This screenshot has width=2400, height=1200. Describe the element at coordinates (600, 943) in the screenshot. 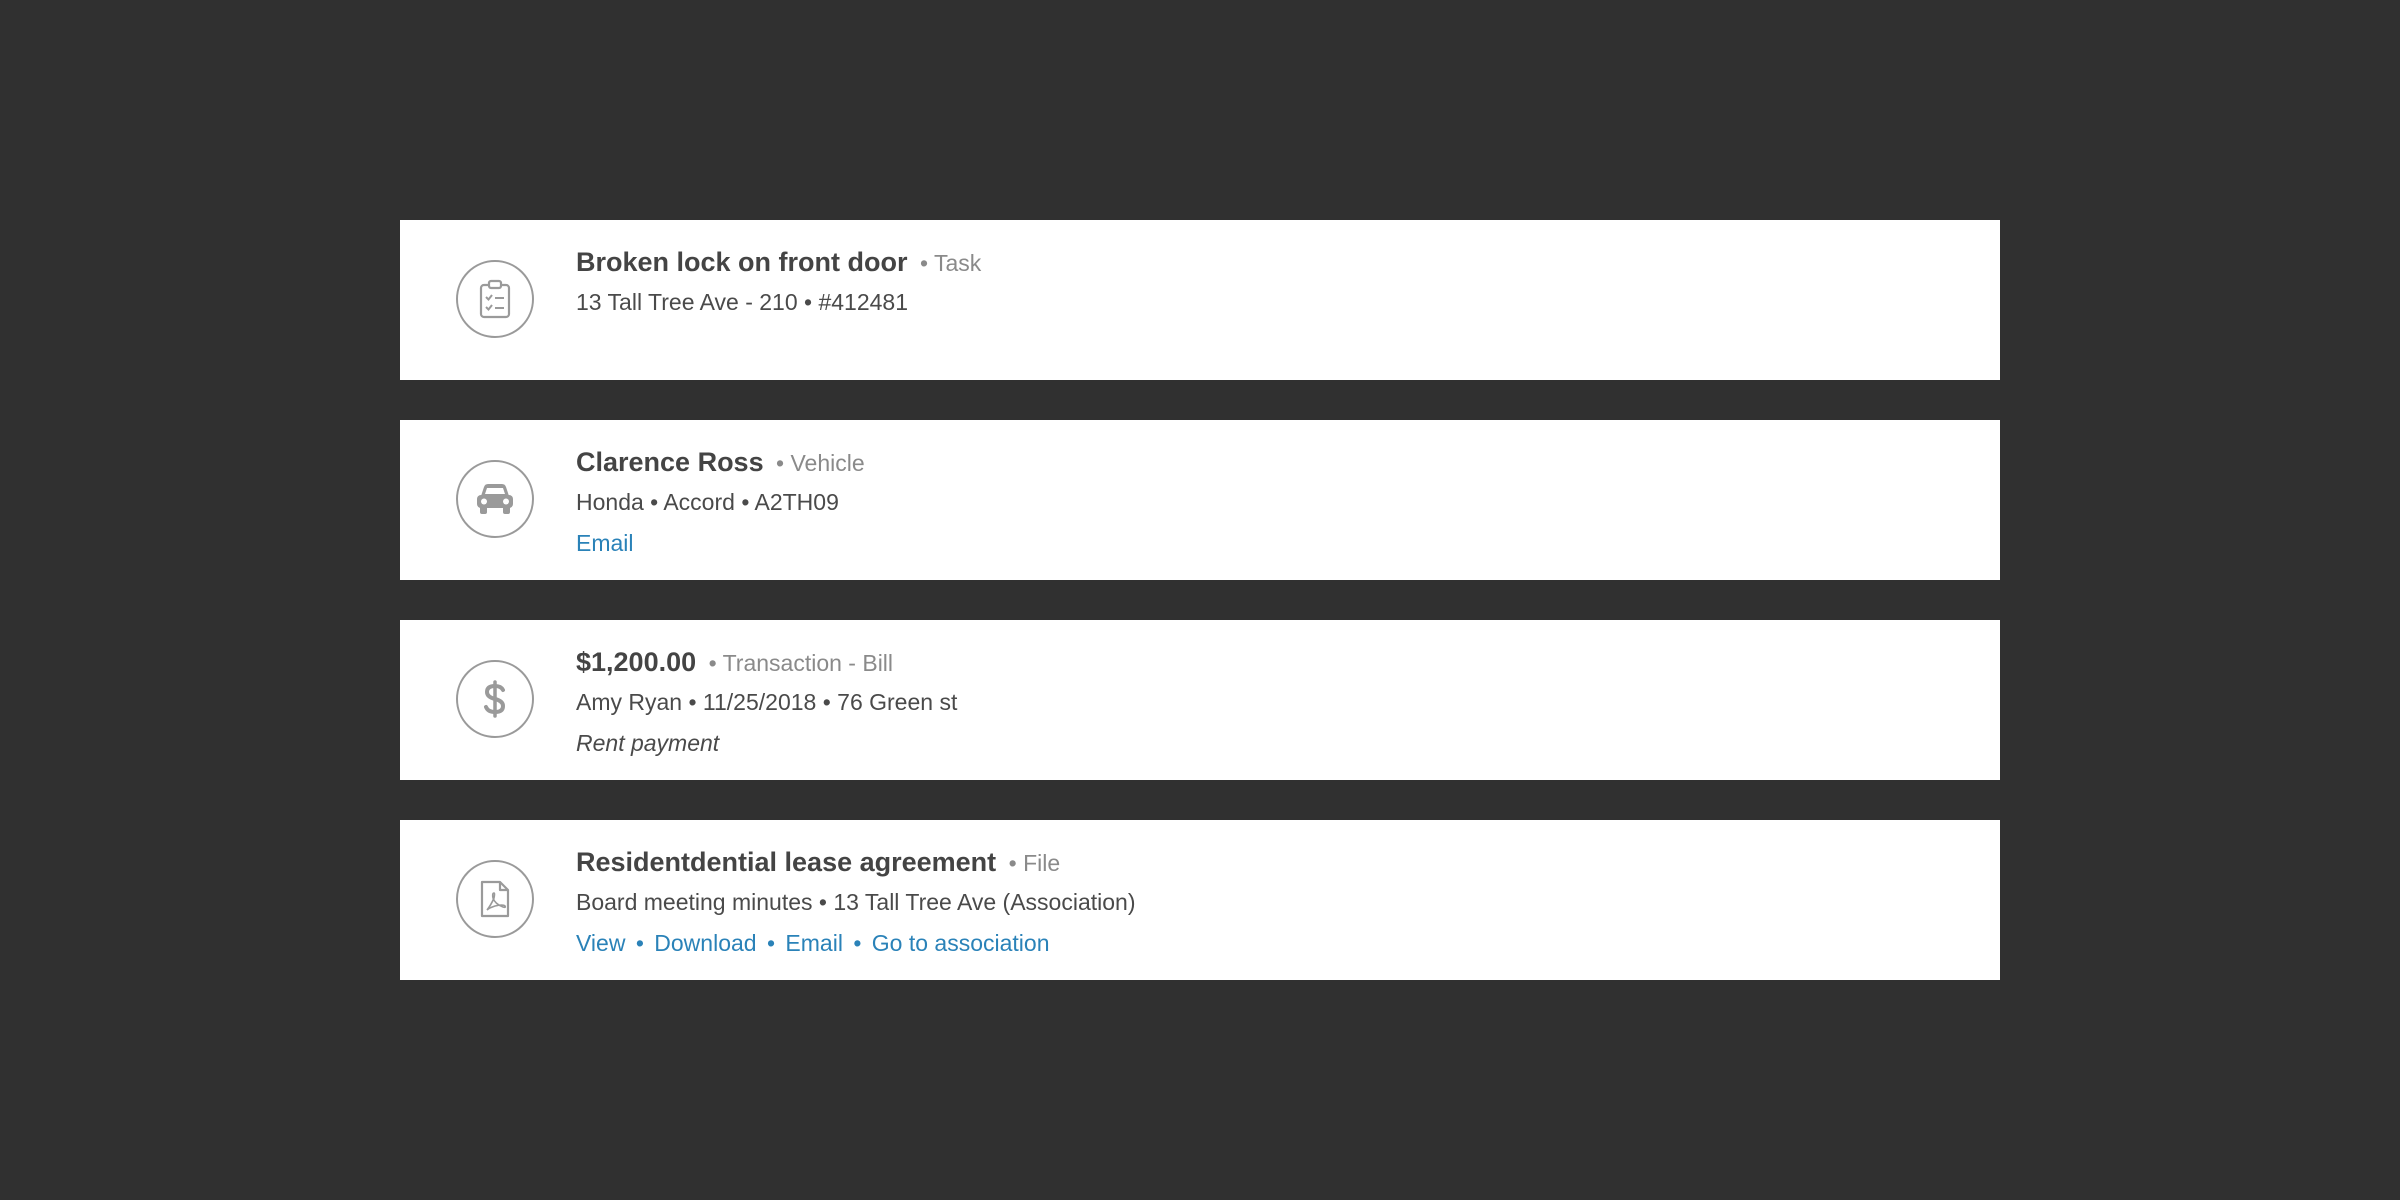

I see `view-link: View` at that location.